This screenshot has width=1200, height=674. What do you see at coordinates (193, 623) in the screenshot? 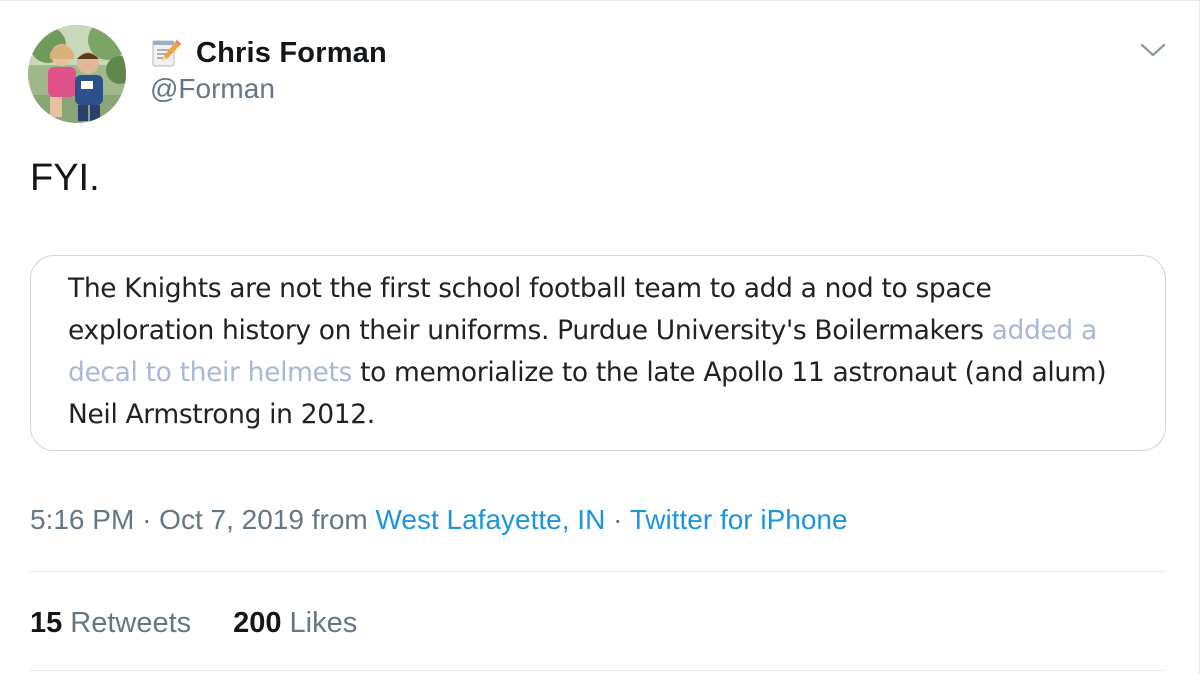
I see `tweet-stats: 15 Retweets 200 Likes` at bounding box center [193, 623].